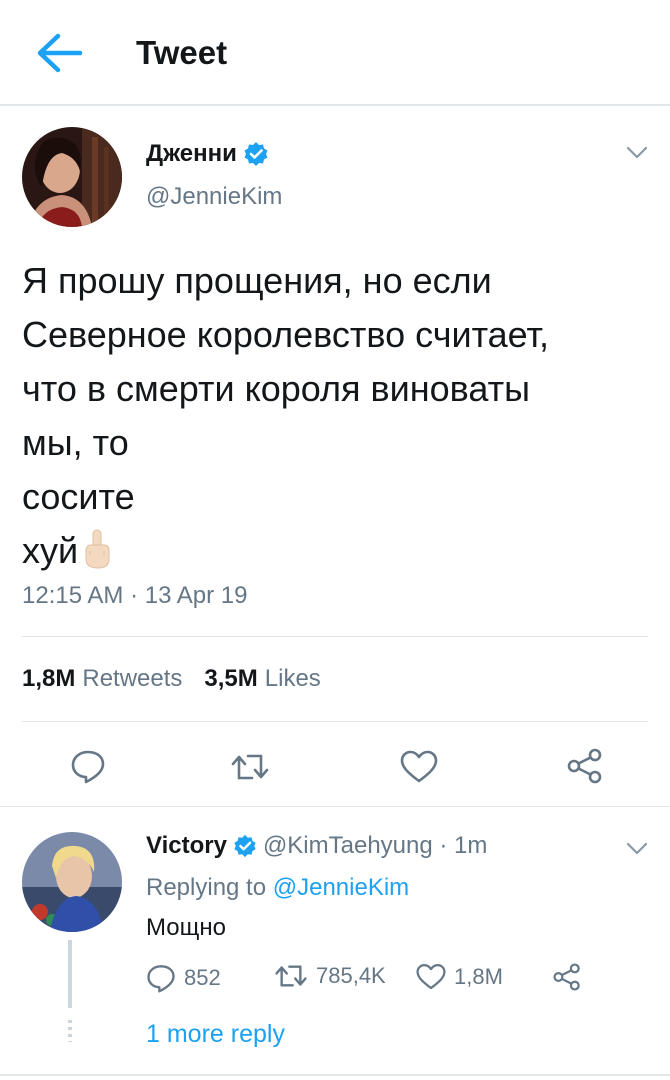  I want to click on tweet-text-line: что в смерти короля виноваты, so click(276, 388).